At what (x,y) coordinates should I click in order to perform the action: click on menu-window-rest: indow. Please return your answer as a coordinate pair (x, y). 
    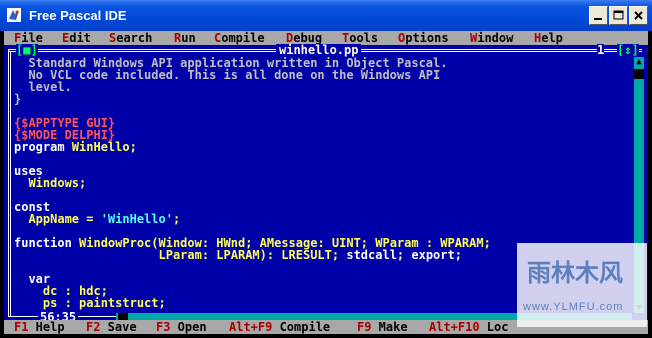
    Looking at the image, I should click on (495, 38).